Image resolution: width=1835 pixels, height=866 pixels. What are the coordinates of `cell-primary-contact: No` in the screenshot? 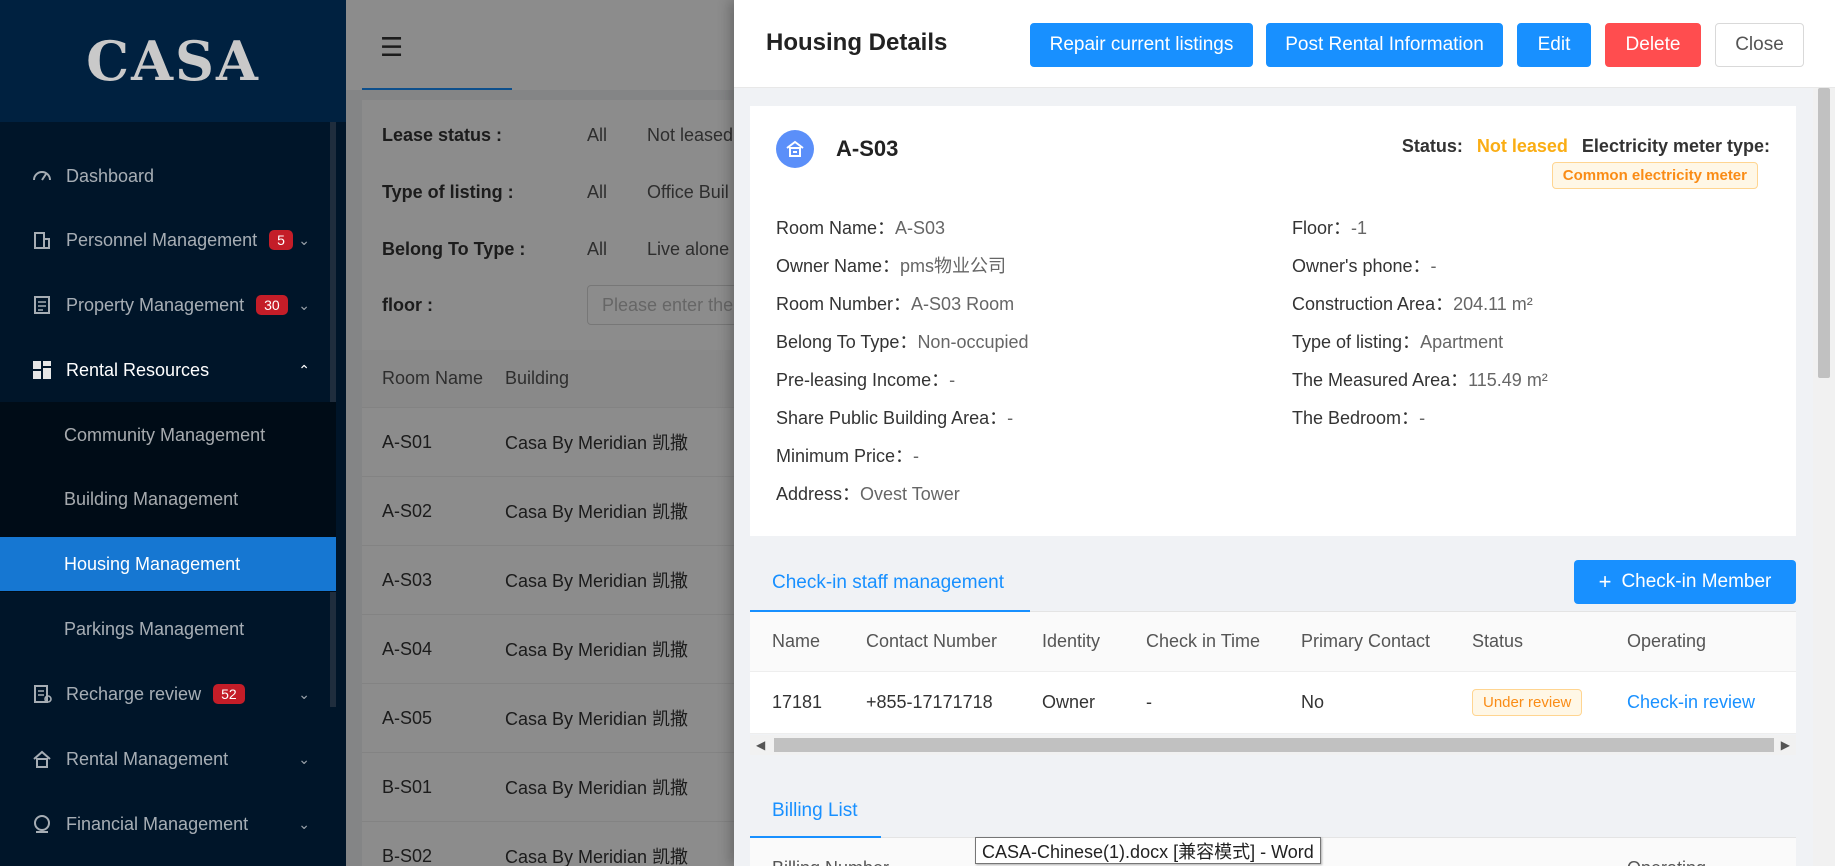 It's located at (1313, 702).